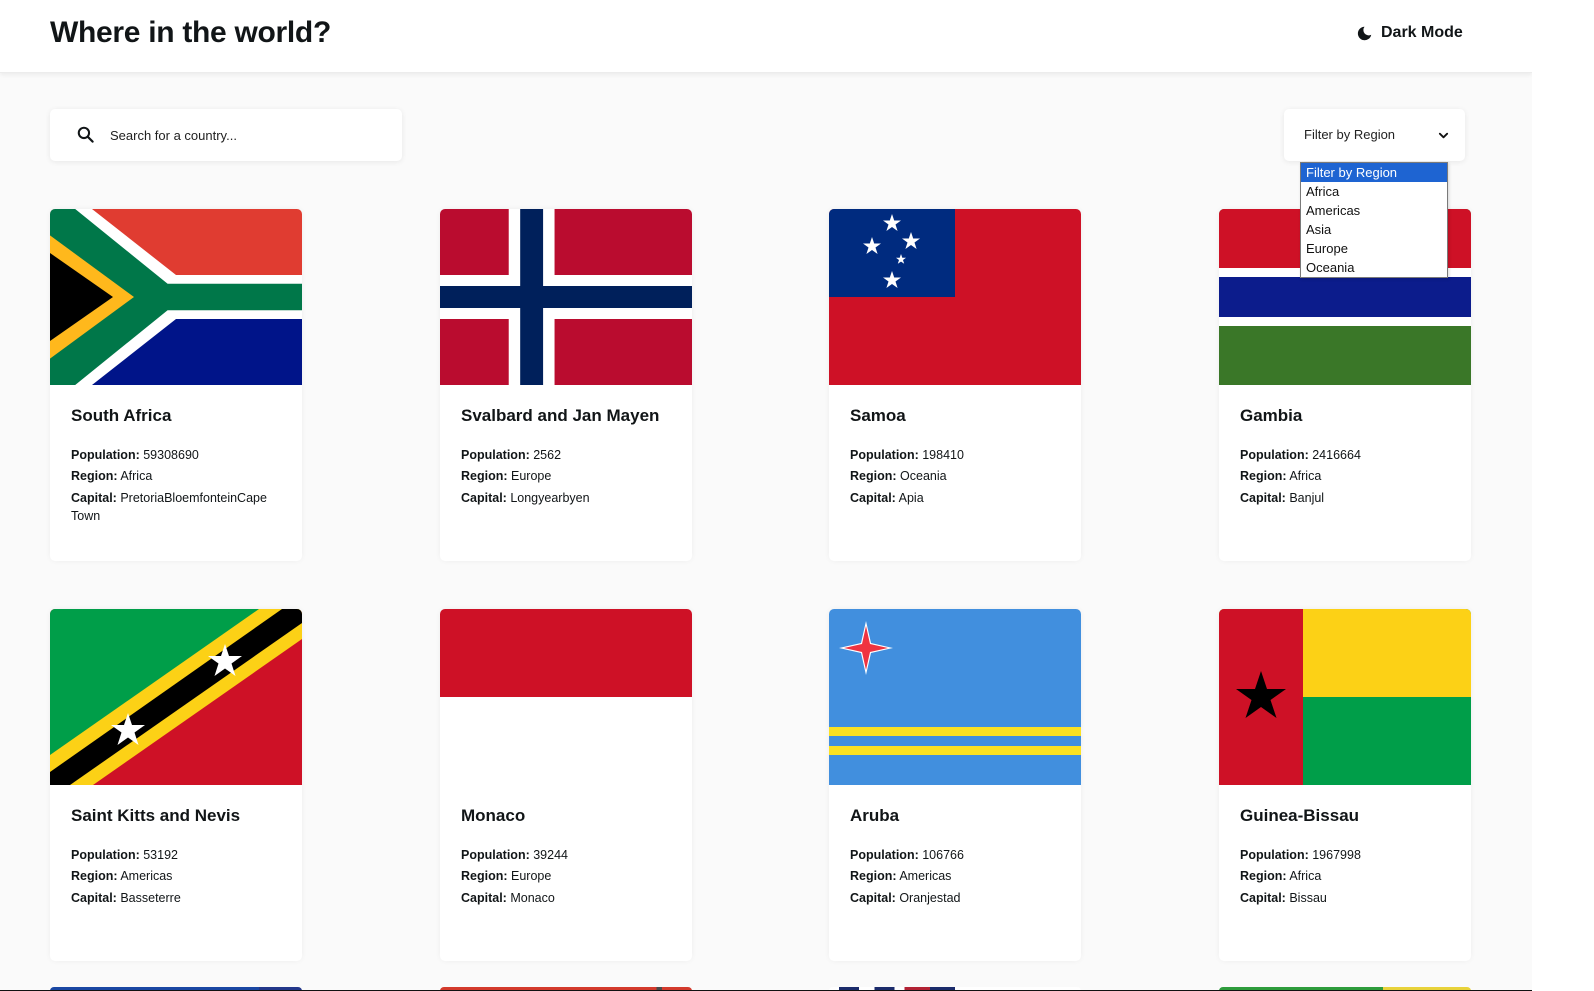 The width and height of the screenshot is (1594, 991). I want to click on search-box, so click(226, 135).